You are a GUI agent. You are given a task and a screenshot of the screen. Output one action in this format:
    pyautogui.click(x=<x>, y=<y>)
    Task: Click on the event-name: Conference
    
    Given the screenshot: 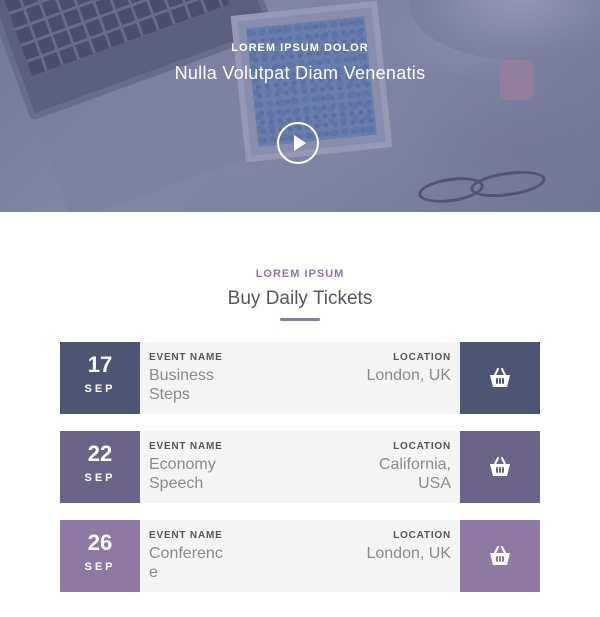 What is the action you would take?
    pyautogui.click(x=186, y=563)
    